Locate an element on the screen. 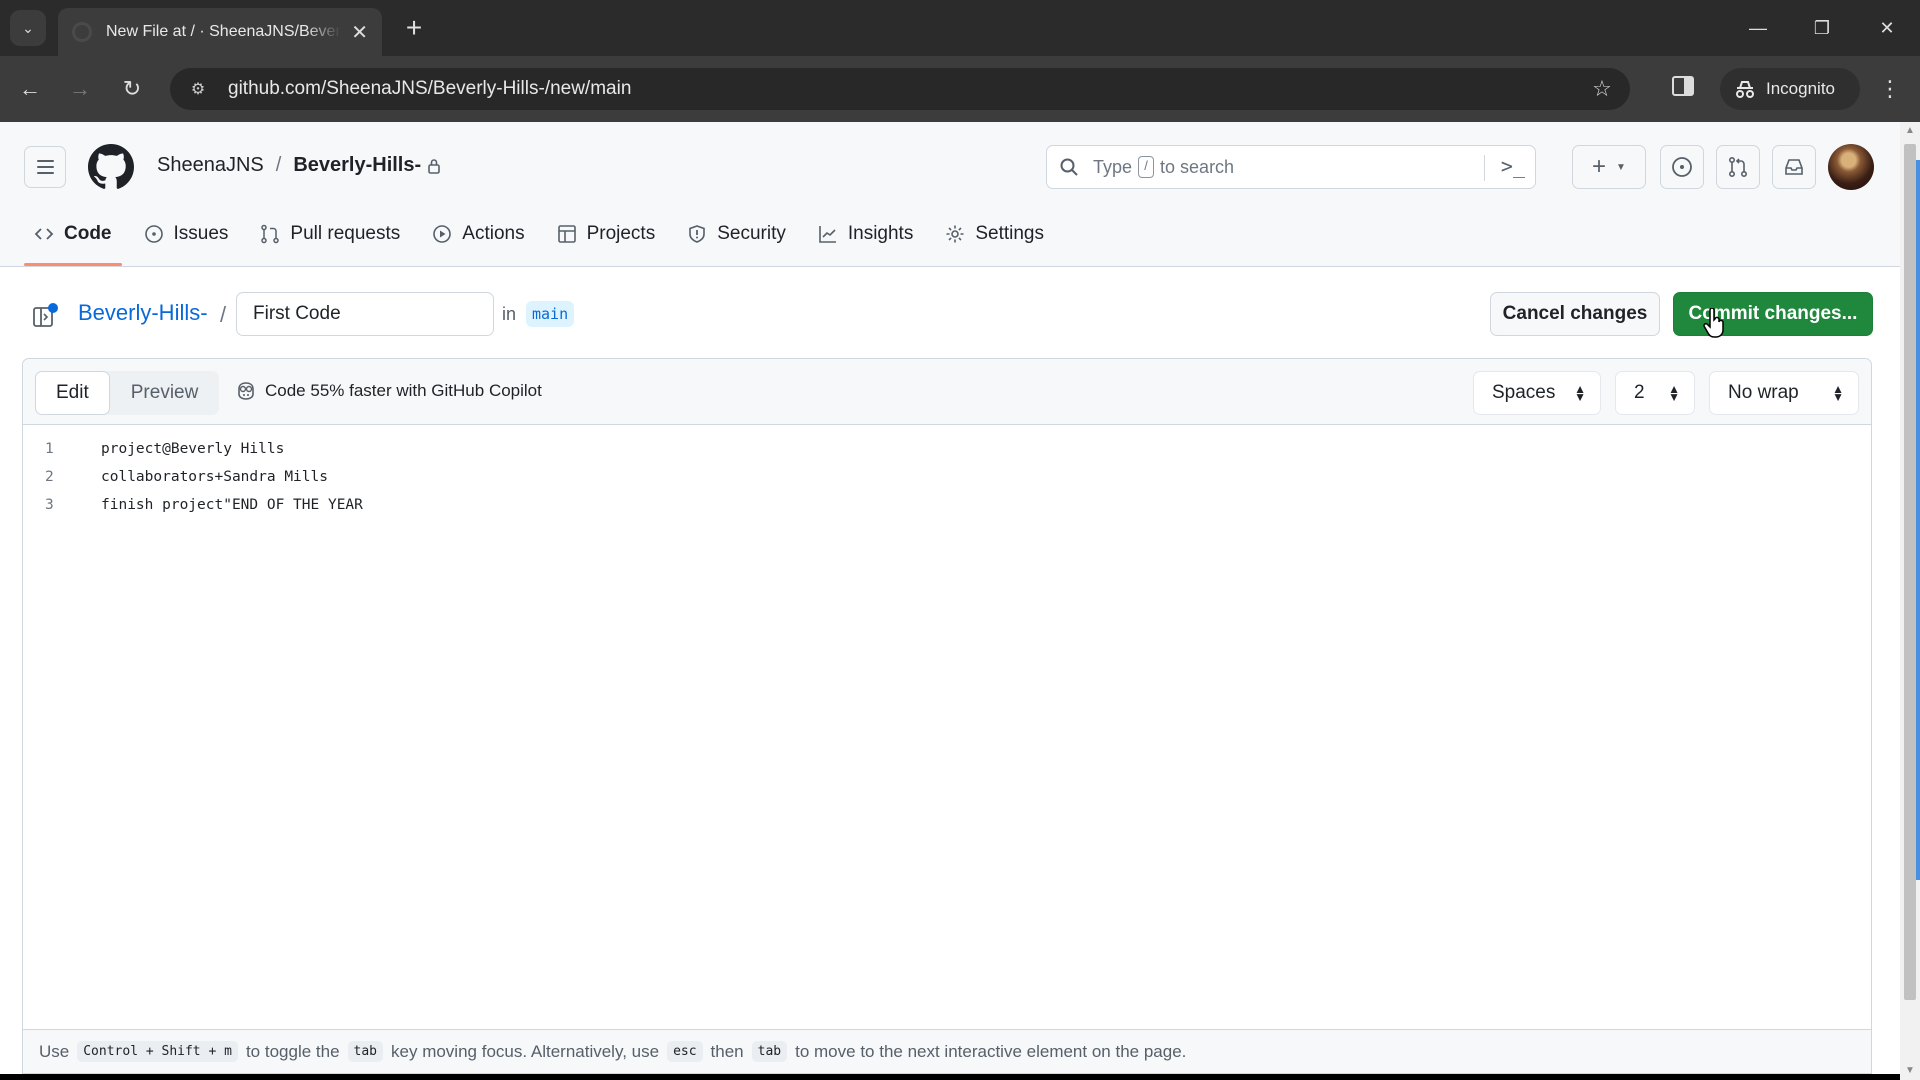 Image resolution: width=1920 pixels, height=1080 pixels. code-line: 3 finish project"END OF THE YEAR is located at coordinates (947, 505).